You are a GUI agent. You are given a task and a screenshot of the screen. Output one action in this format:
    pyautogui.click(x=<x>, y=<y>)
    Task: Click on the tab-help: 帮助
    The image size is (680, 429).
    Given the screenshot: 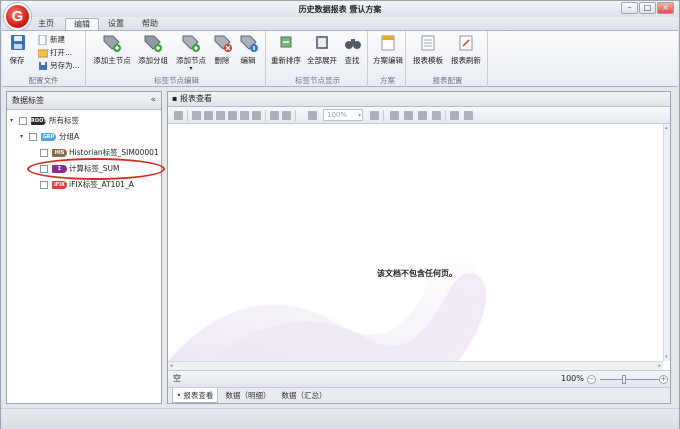 What is the action you would take?
    pyautogui.click(x=150, y=24)
    